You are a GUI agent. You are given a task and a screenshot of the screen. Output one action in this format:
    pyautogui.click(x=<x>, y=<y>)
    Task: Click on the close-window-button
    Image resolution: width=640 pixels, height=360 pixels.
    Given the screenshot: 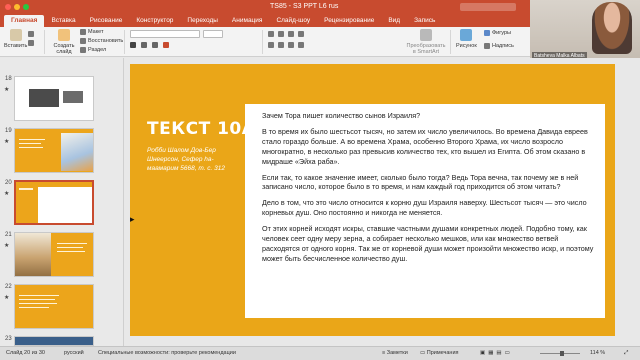 What is the action you would take?
    pyautogui.click(x=8, y=7)
    